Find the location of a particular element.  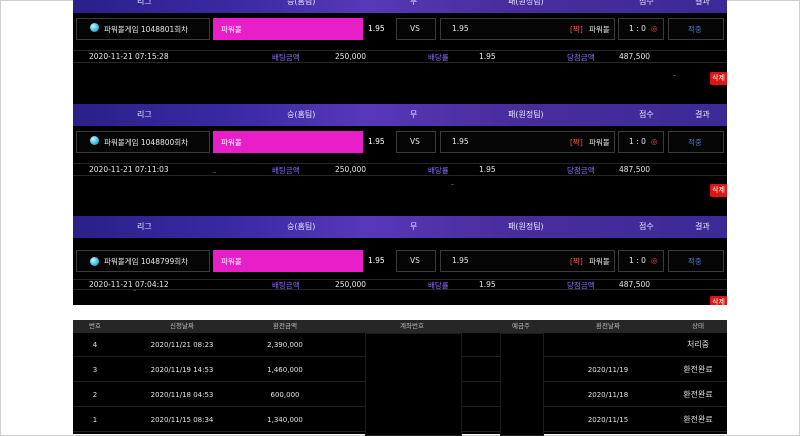

col-holder: 예금주 is located at coordinates (521, 326).